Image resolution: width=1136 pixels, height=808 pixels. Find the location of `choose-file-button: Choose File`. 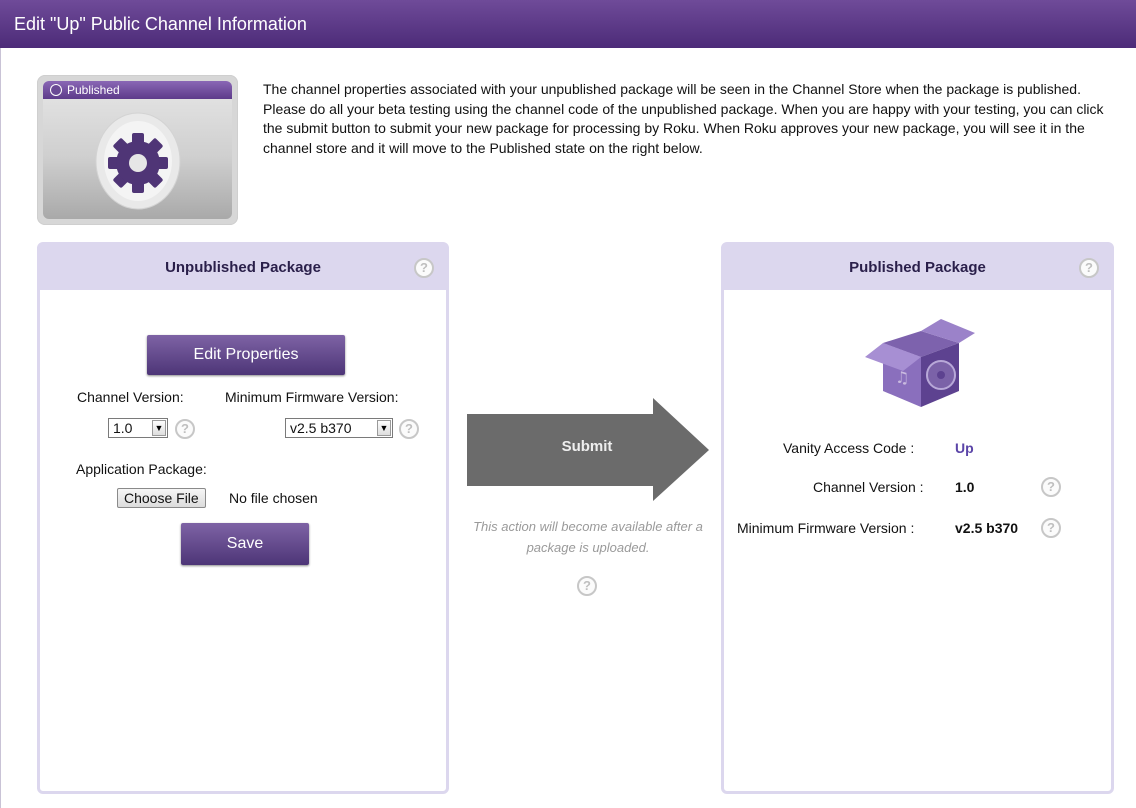

choose-file-button: Choose File is located at coordinates (161, 498).